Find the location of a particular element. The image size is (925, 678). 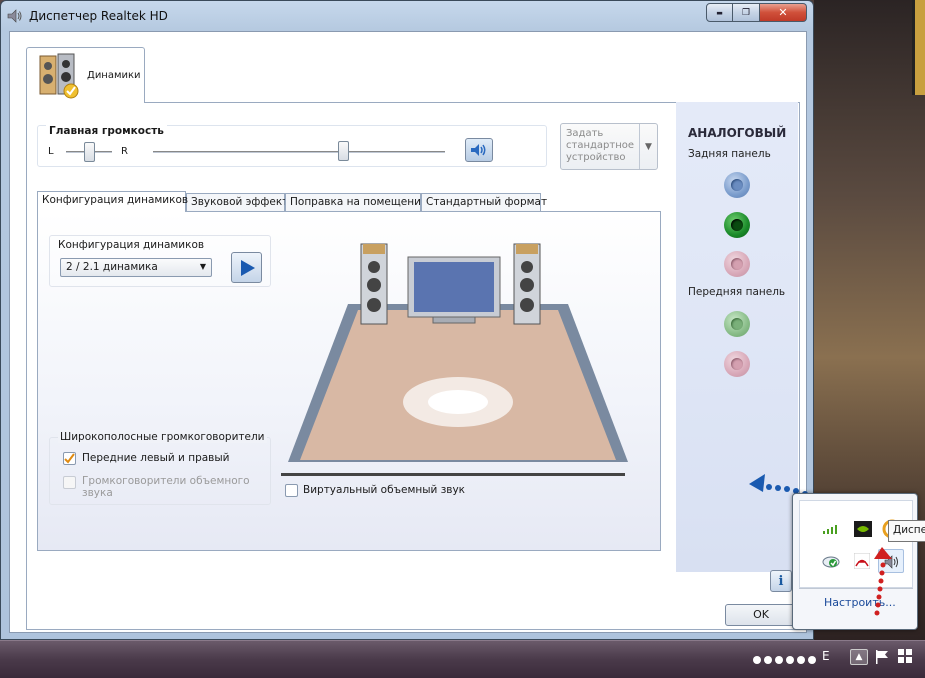

play-test-button is located at coordinates (246, 267).